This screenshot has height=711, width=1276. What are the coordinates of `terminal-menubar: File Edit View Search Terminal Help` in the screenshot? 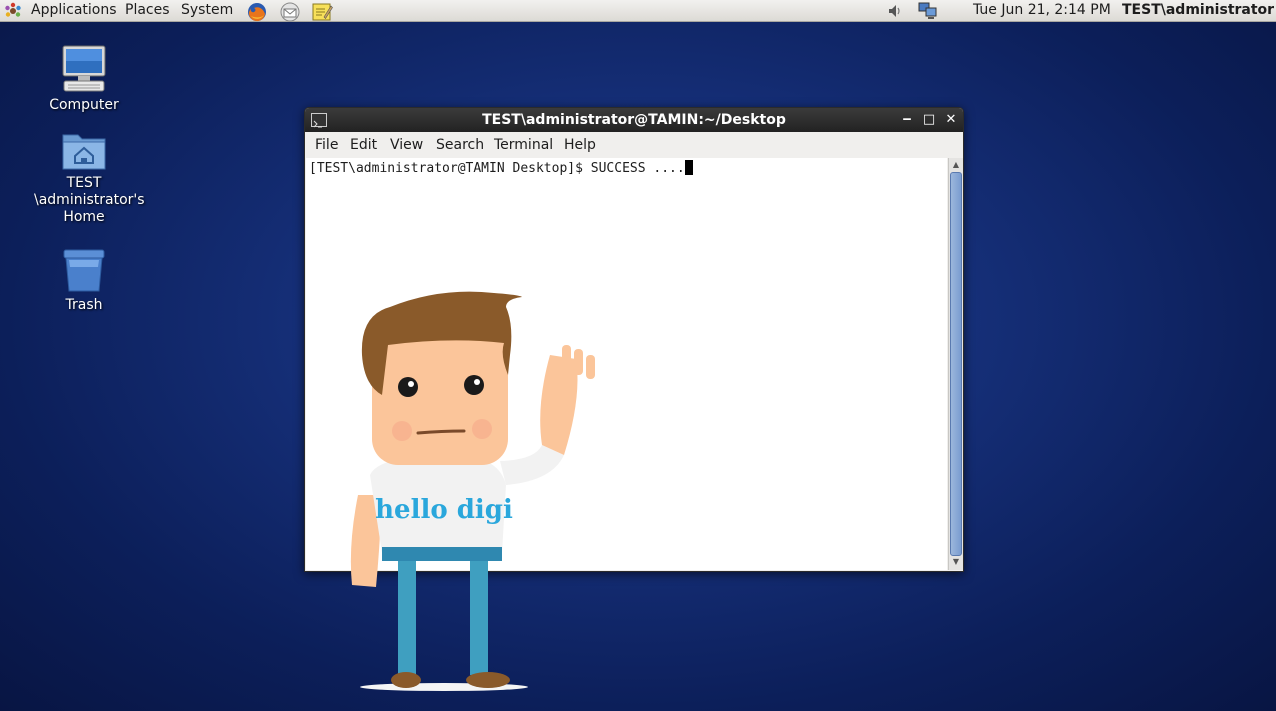 It's located at (634, 145).